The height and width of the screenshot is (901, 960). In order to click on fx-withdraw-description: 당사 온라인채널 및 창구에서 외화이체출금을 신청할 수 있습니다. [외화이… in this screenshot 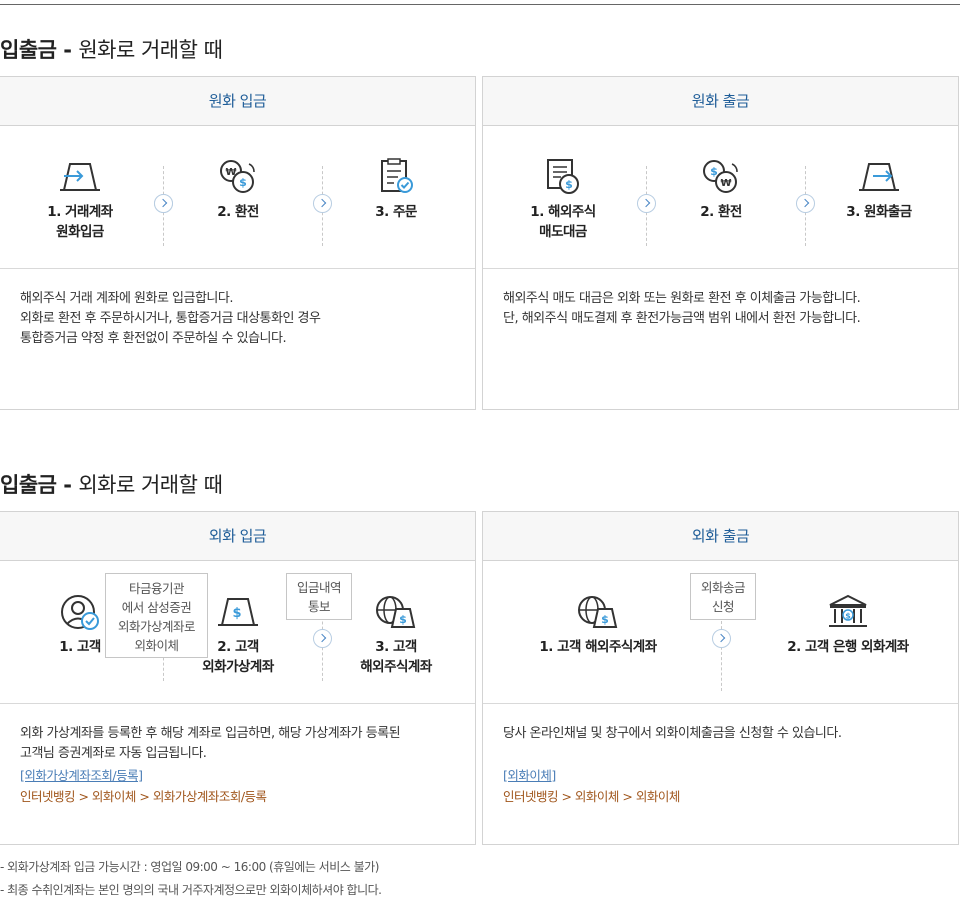, I will do `click(725, 765)`.